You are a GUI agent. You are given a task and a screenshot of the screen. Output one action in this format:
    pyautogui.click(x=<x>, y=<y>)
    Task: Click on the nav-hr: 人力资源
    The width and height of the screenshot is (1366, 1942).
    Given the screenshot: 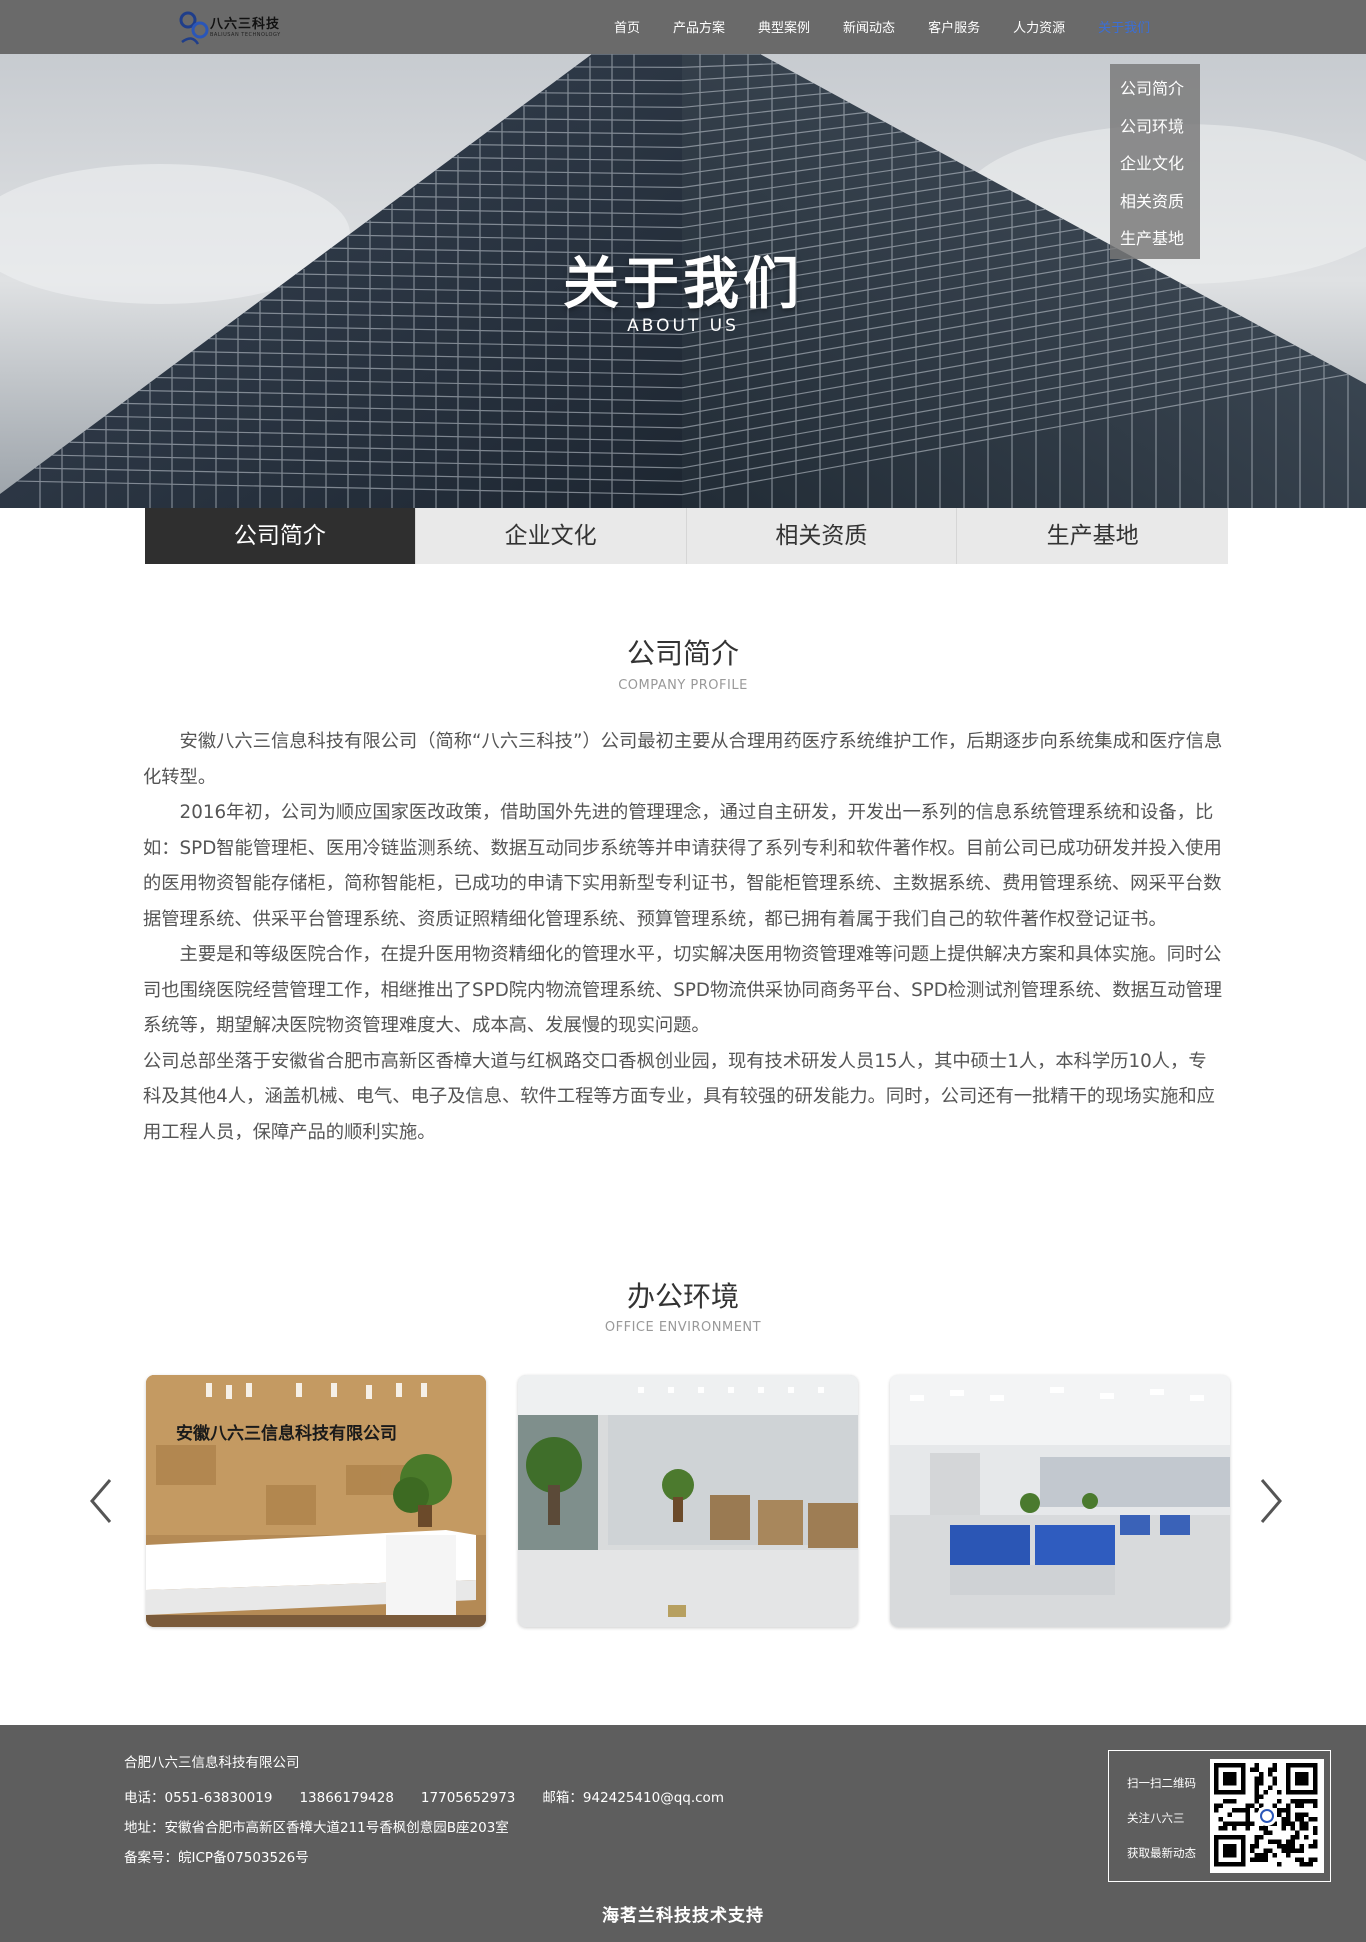 What is the action you would take?
    pyautogui.click(x=1039, y=27)
    